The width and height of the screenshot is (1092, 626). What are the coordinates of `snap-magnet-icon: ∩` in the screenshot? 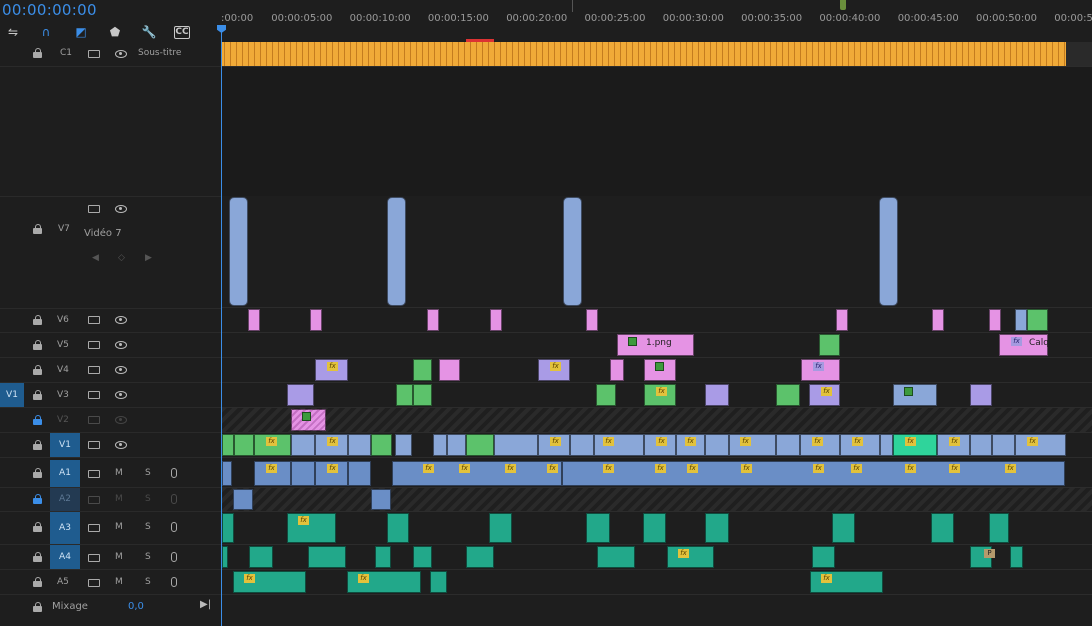 It's located at (46, 32).